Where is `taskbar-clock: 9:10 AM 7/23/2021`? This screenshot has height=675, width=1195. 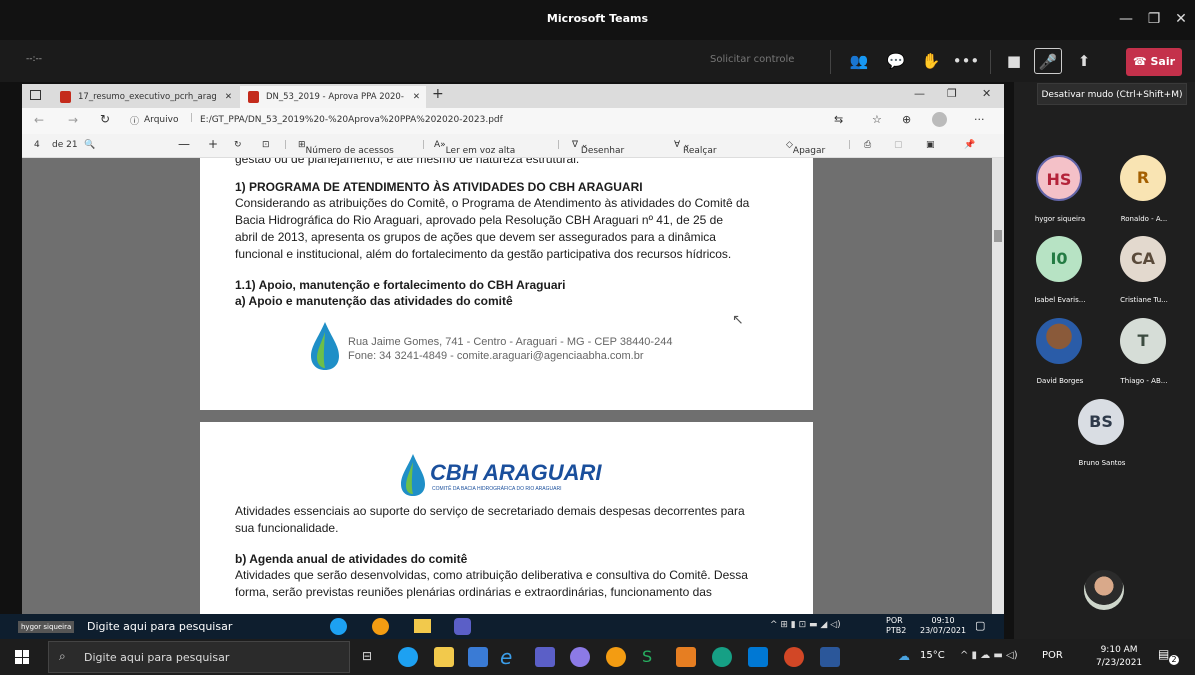
taskbar-clock: 9:10 AM 7/23/2021 is located at coordinates (1119, 657).